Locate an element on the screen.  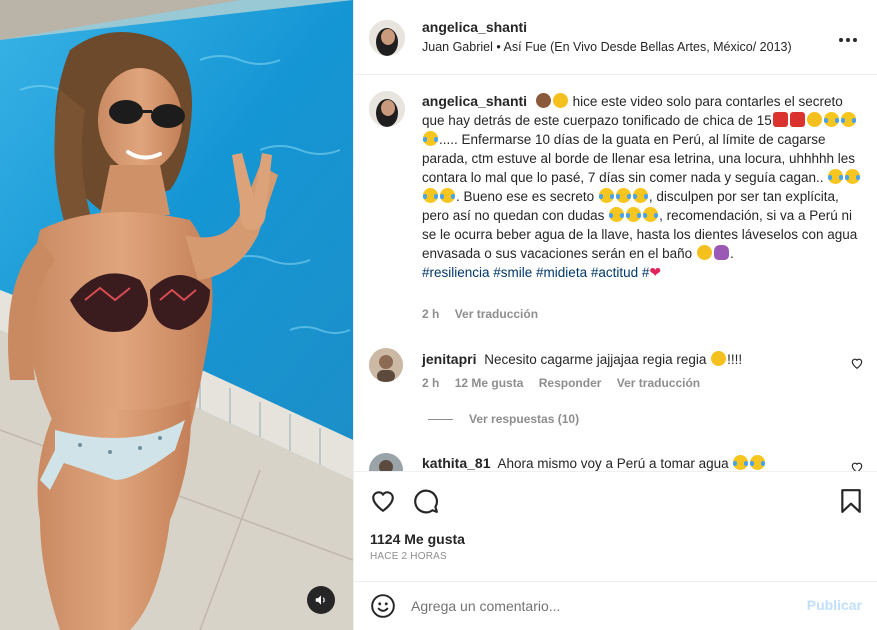
person-shrugging-emoji is located at coordinates (721, 252).